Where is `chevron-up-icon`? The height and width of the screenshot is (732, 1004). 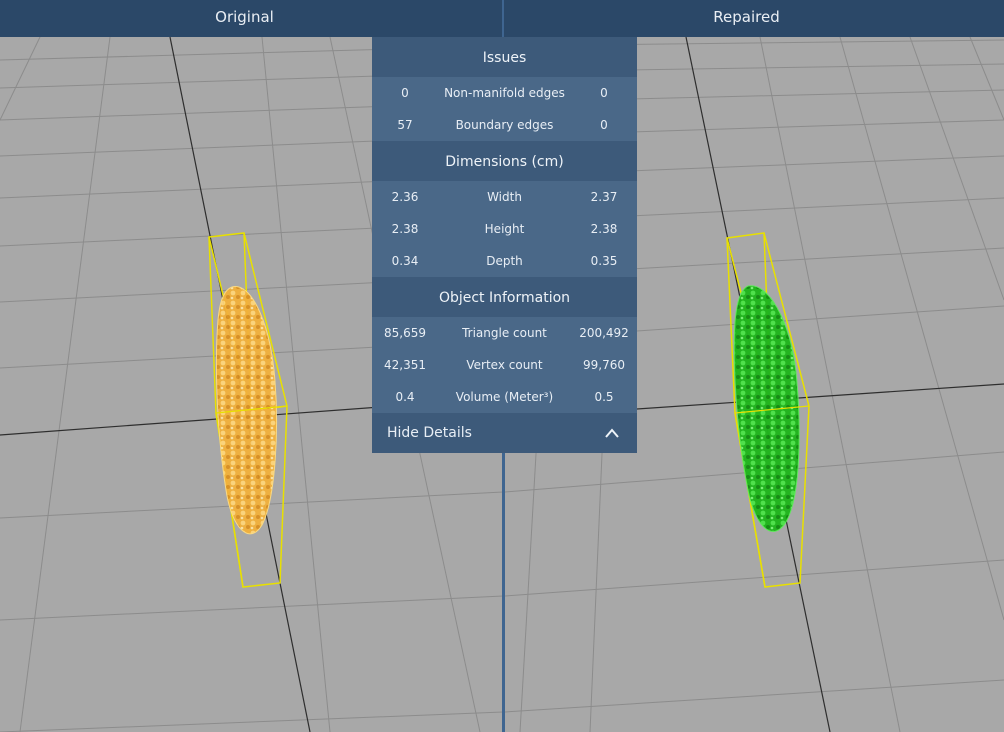 chevron-up-icon is located at coordinates (612, 433).